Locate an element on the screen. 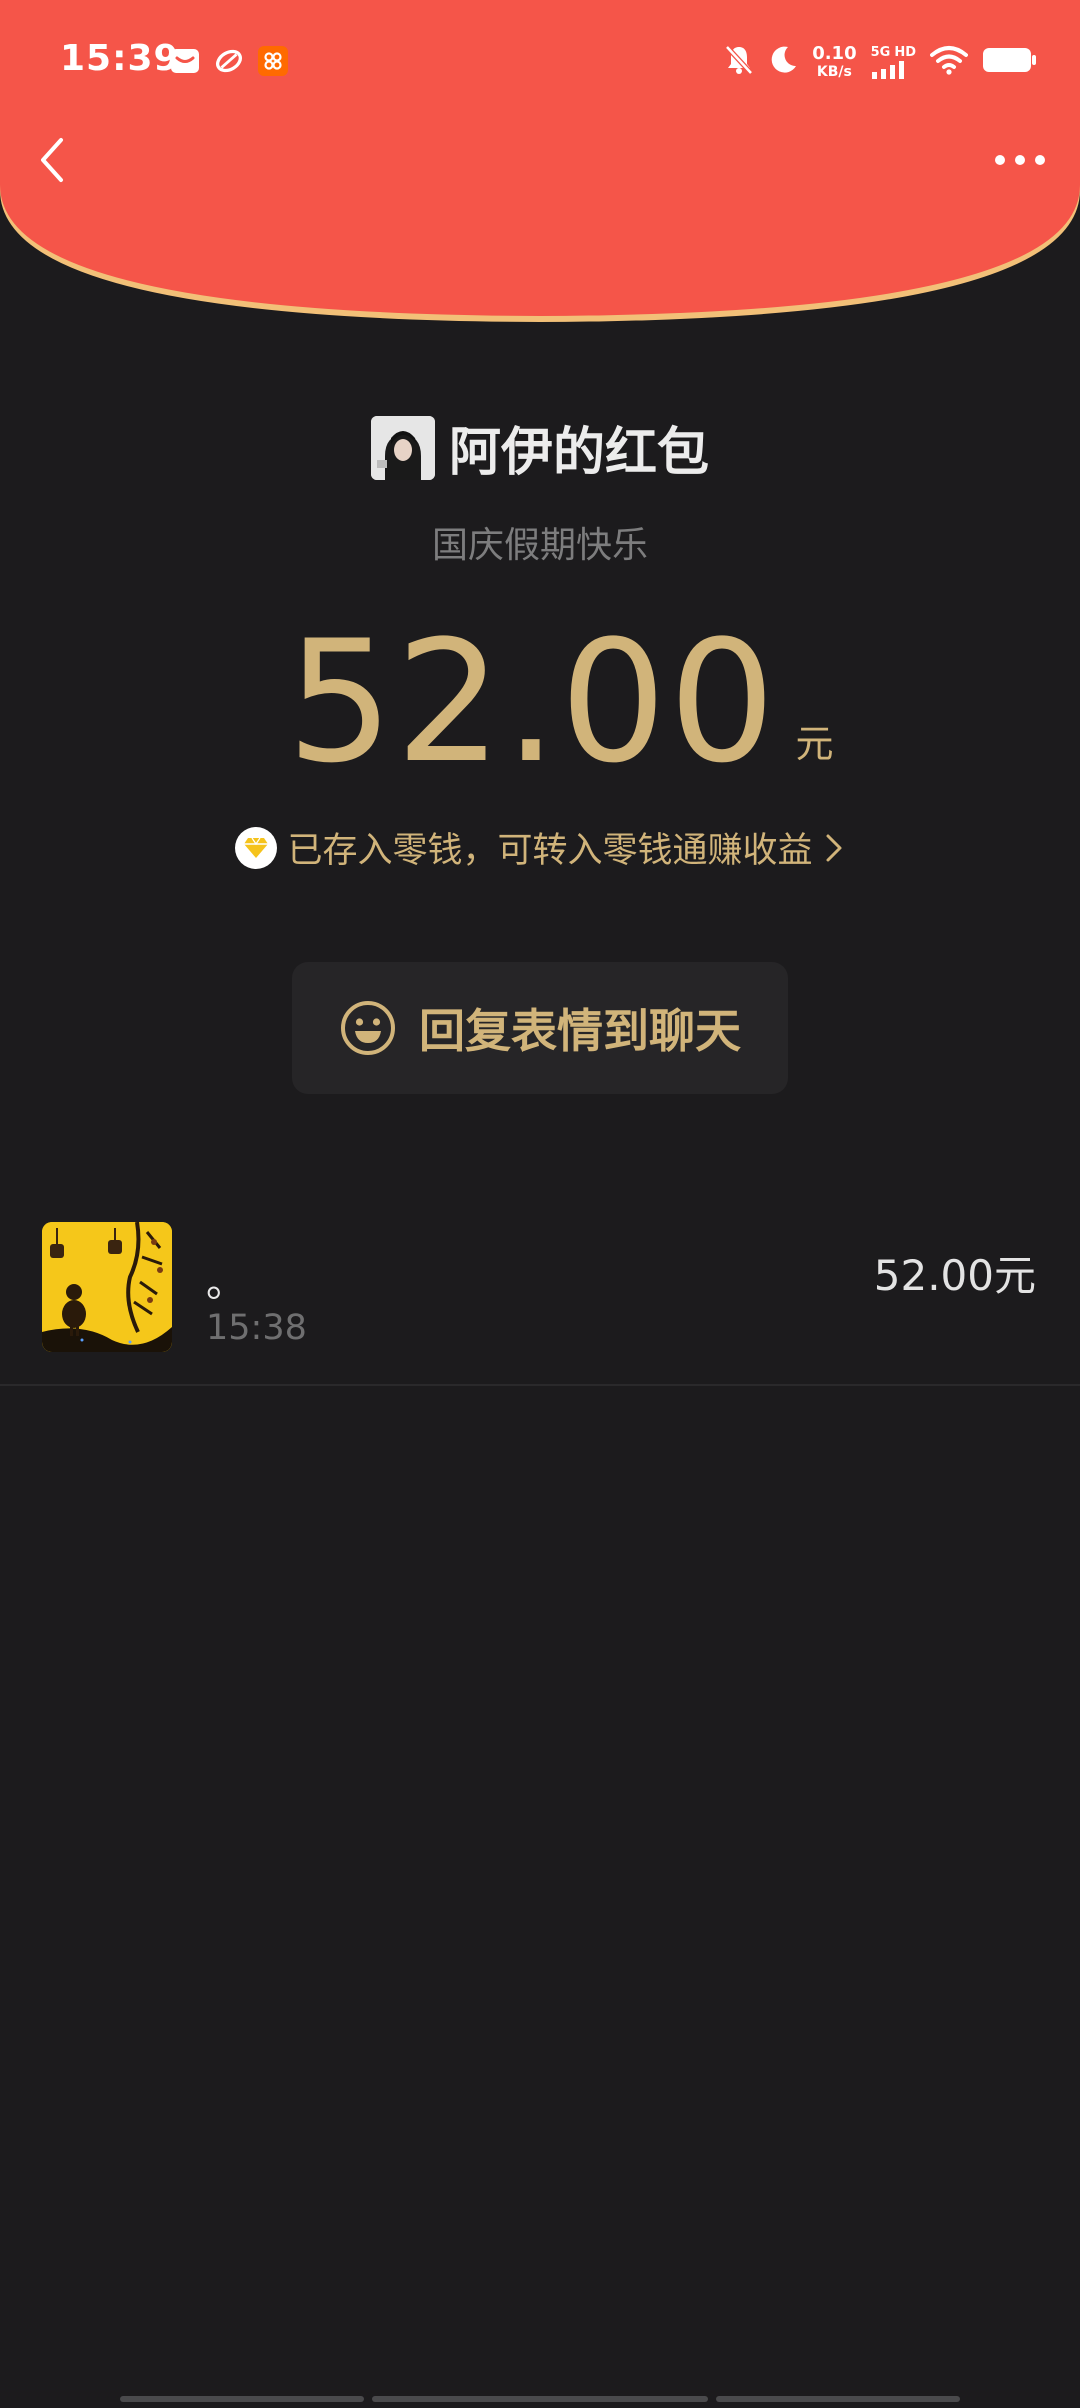 The image size is (1080, 2408). sender: 阿伊的红包 is located at coordinates (540, 447).